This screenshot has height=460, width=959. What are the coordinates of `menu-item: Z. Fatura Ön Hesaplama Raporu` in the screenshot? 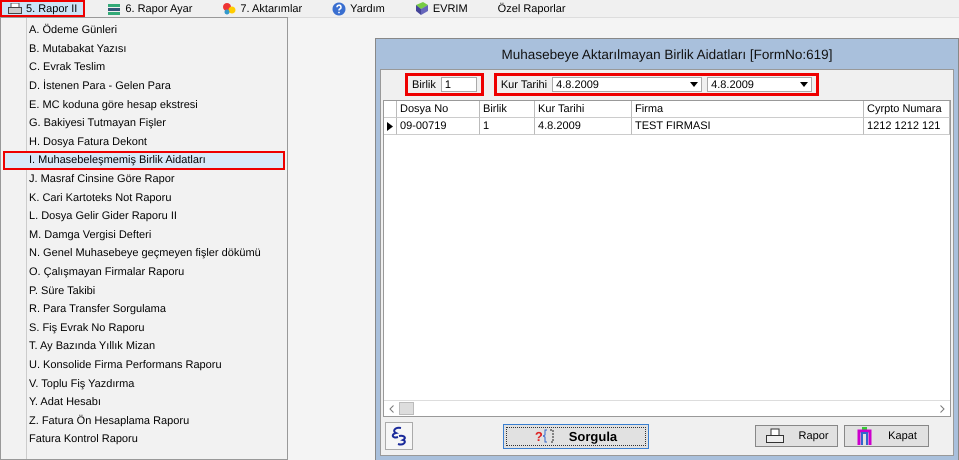 It's located at (144, 420).